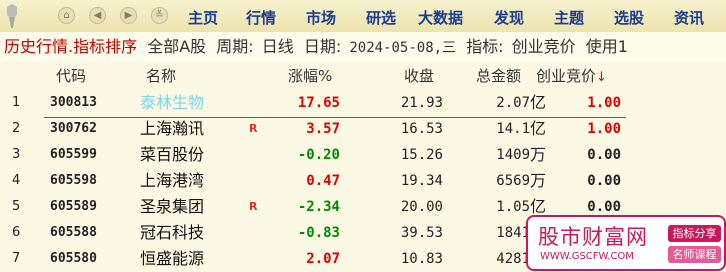  What do you see at coordinates (73, 258) in the screenshot?
I see `stock-code: 605580` at bounding box center [73, 258].